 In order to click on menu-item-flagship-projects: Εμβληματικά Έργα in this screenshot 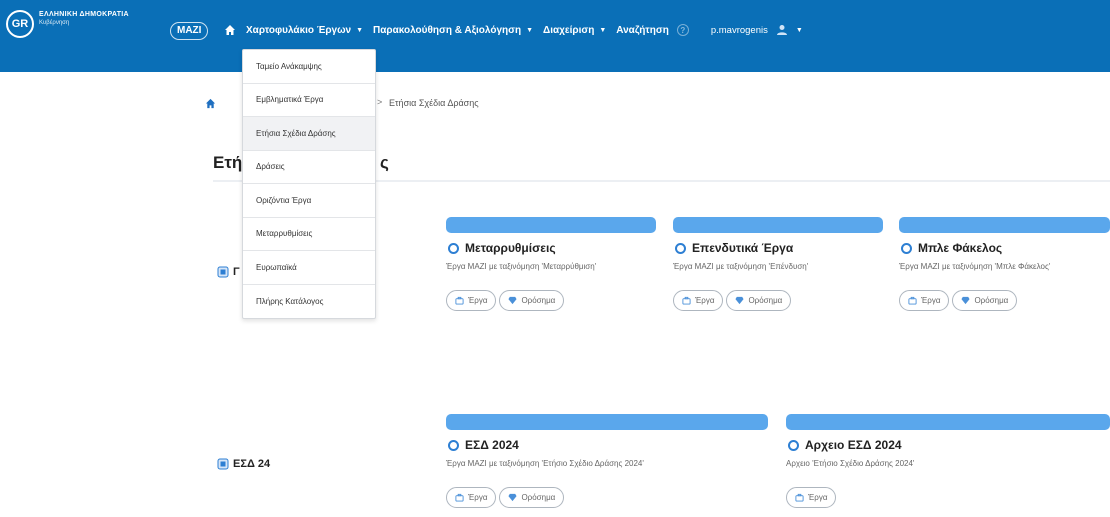, I will do `click(309, 100)`.